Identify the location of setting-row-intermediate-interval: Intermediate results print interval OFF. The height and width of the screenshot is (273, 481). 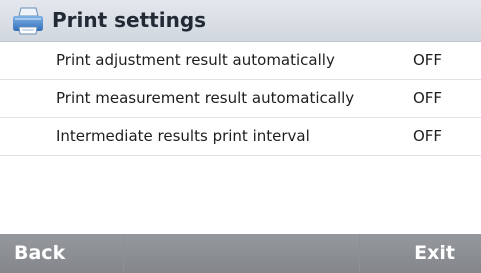
(240, 137).